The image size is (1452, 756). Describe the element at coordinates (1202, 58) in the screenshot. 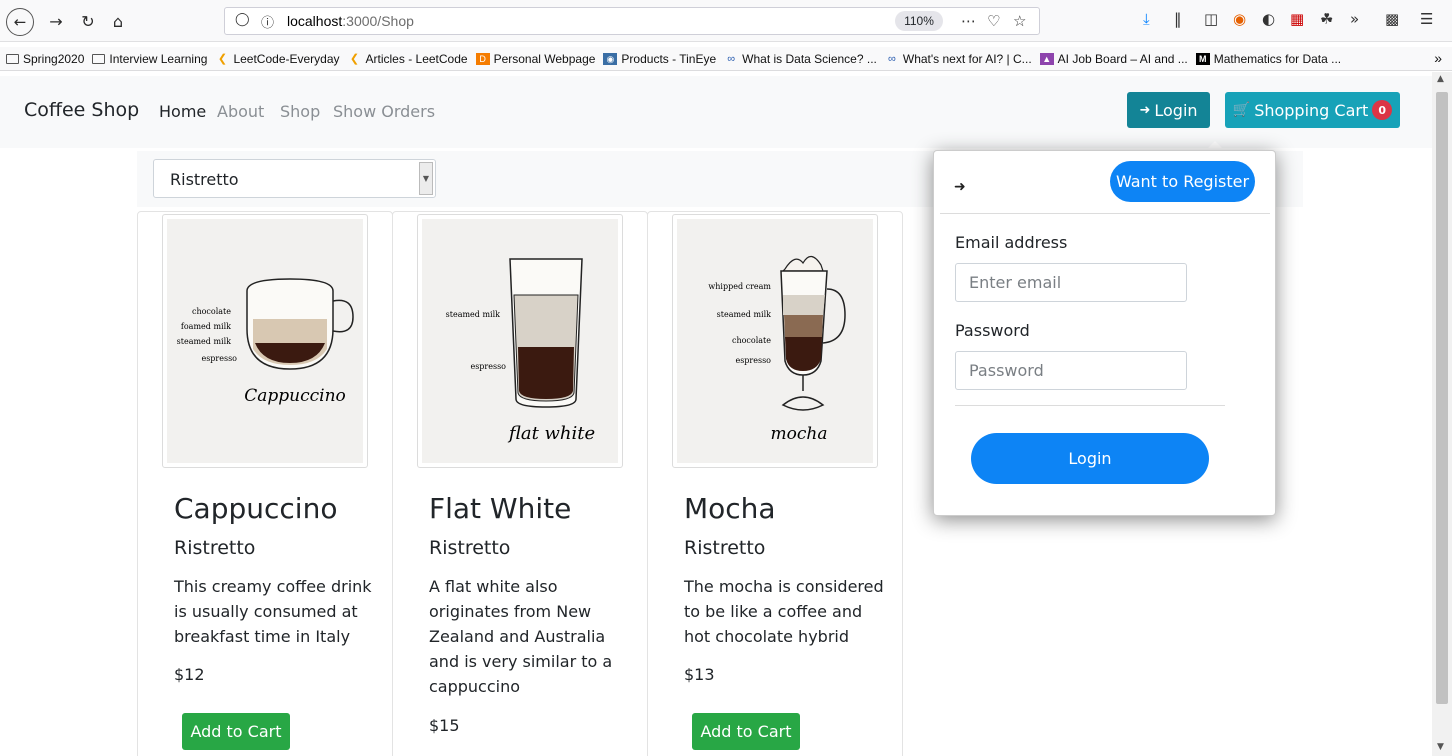

I see `medium-icon: M` at that location.